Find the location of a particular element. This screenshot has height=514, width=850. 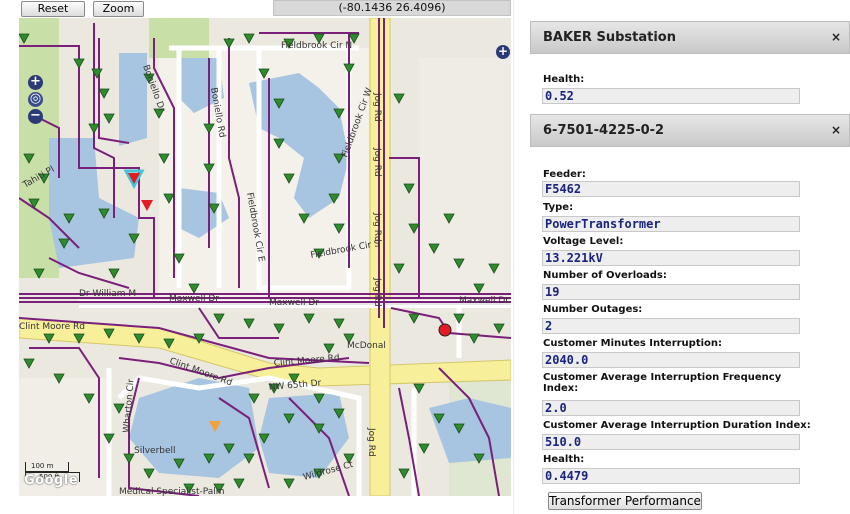

zoom-in-button: + is located at coordinates (35, 82).